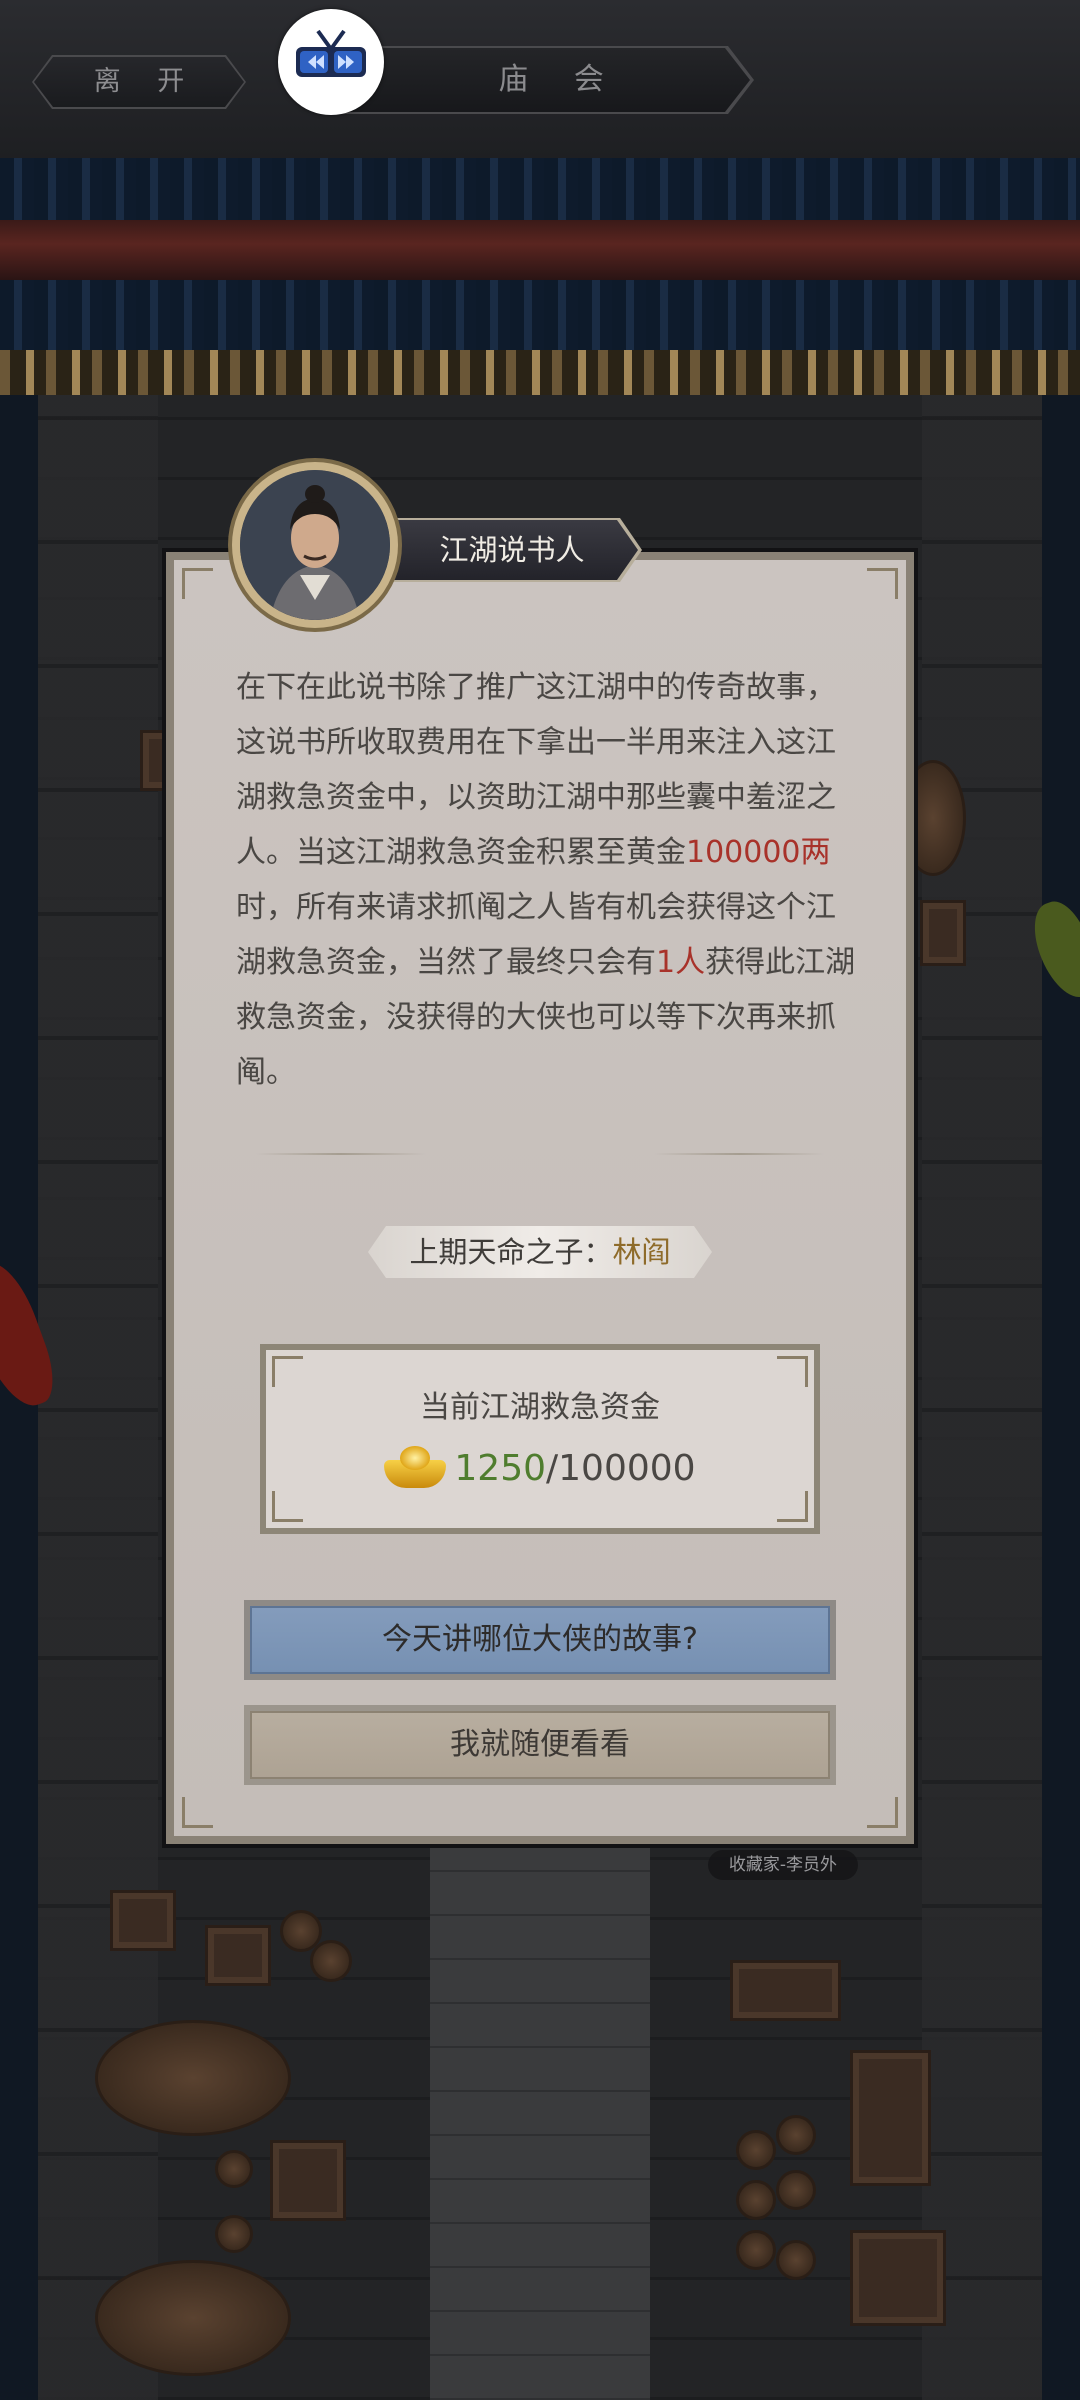  Describe the element at coordinates (415, 1467) in the screenshot. I see `gold-ingot-icon` at that location.